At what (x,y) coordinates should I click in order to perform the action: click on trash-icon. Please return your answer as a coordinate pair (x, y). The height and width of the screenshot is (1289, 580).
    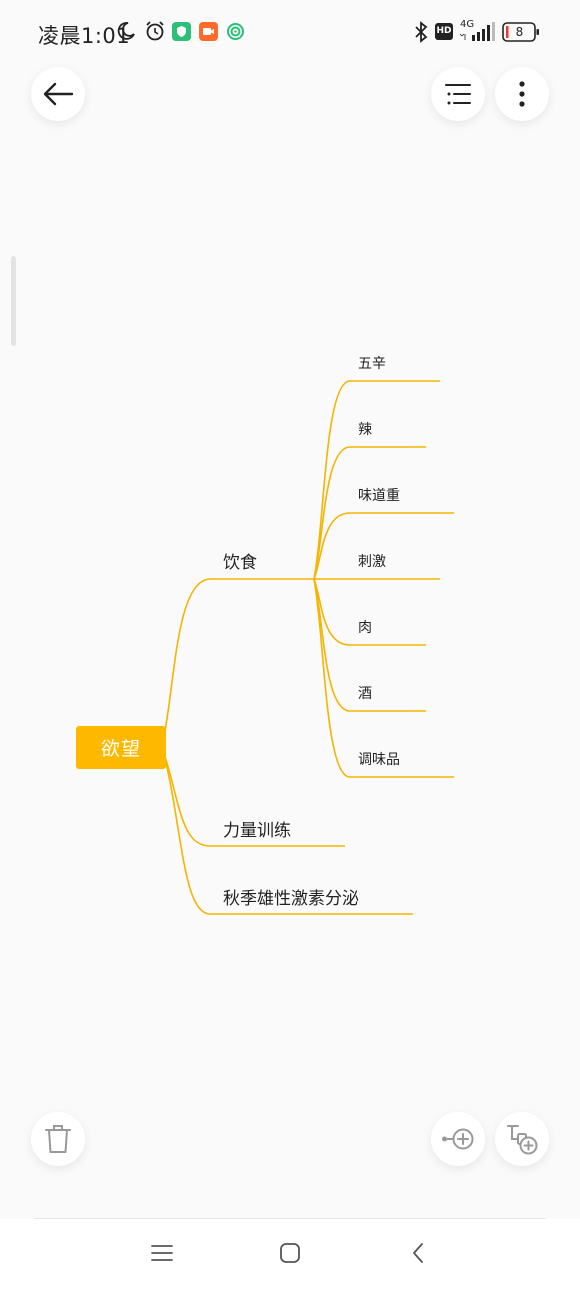
    Looking at the image, I should click on (58, 1139).